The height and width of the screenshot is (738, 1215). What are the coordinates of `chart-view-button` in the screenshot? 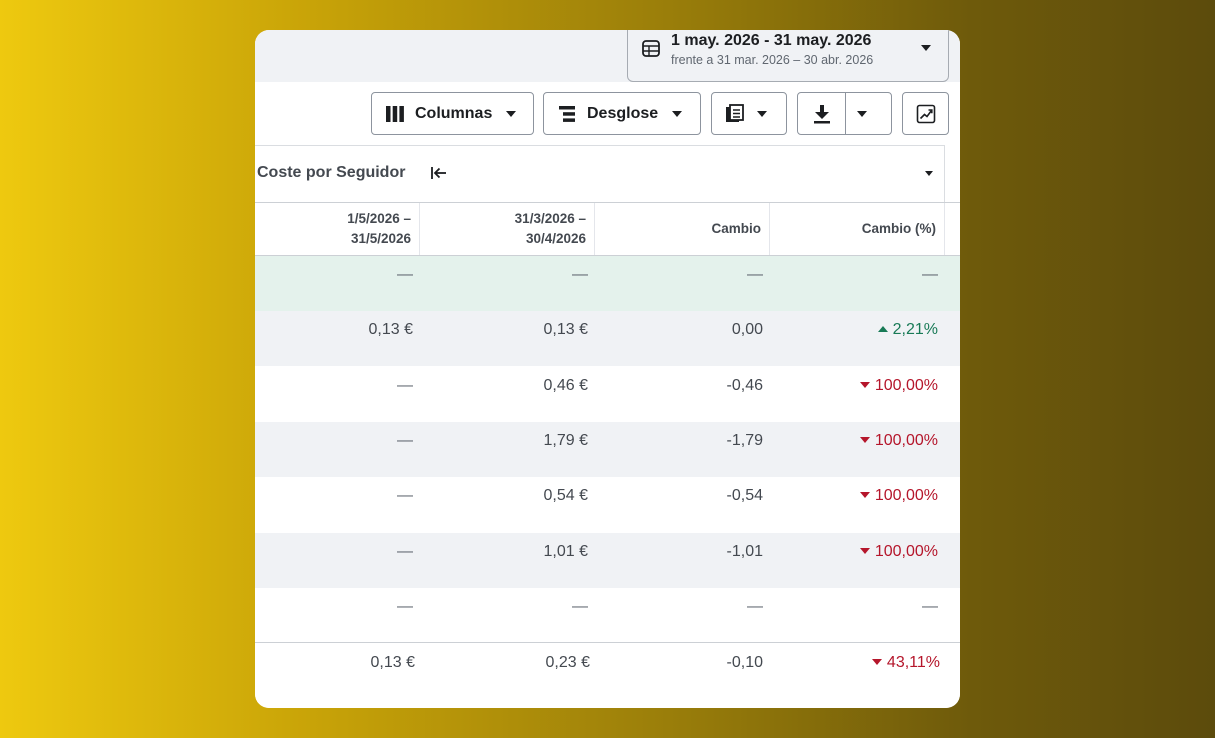 It's located at (925, 113).